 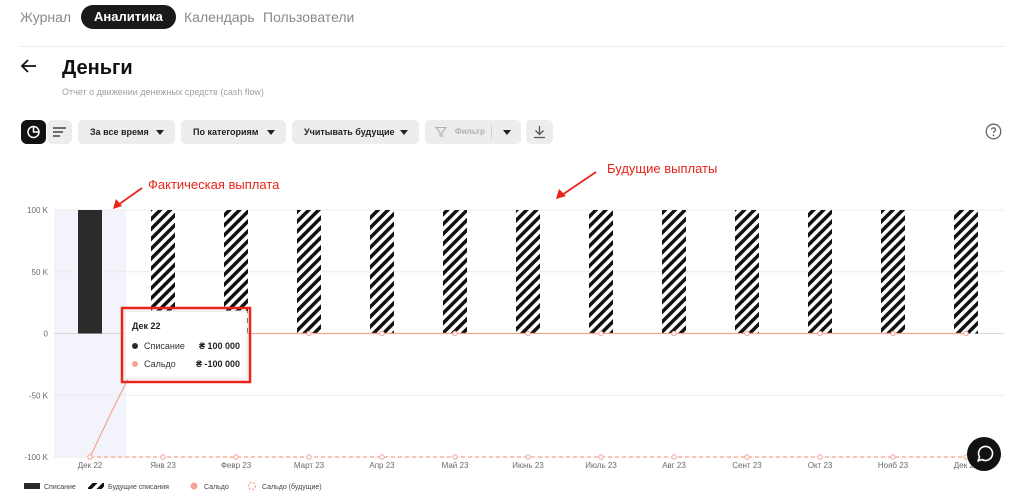 I want to click on filter-button: Фильтр, so click(x=473, y=132).